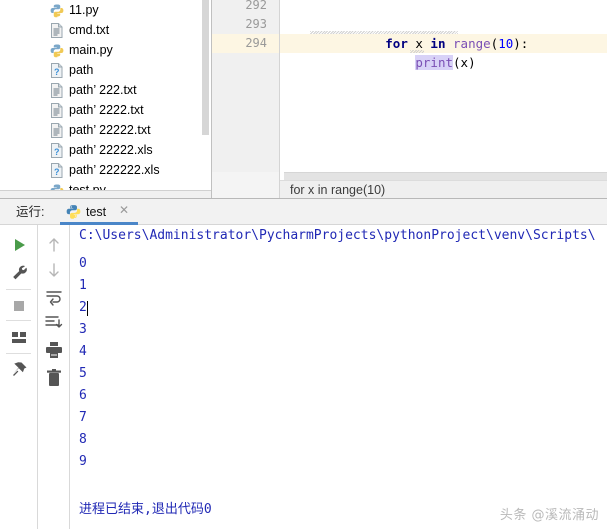  I want to click on code-line-294: print(x), so click(393, 52).